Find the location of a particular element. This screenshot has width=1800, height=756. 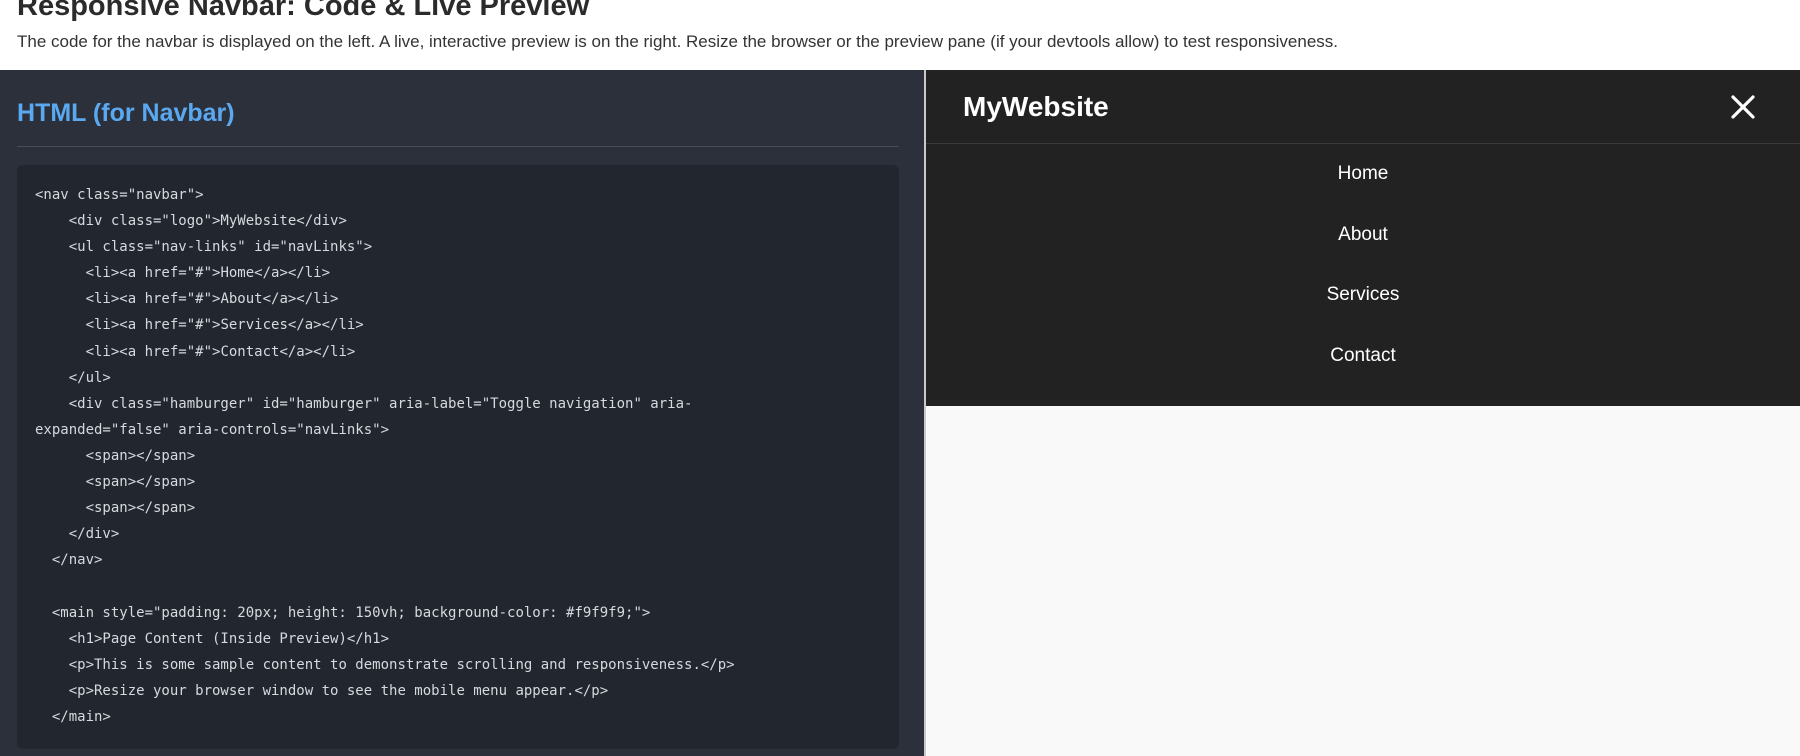

close-menu-button is located at coordinates (1743, 107).